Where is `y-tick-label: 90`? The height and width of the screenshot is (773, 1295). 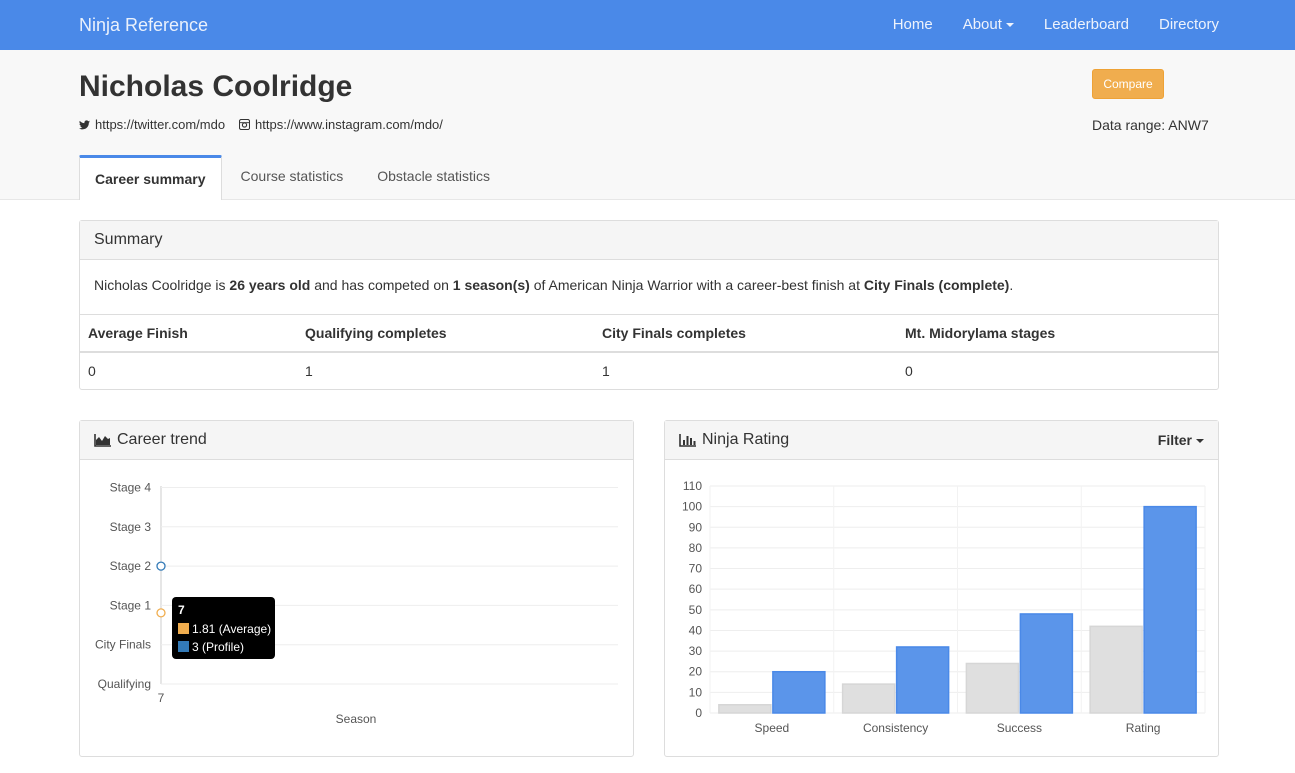 y-tick-label: 90 is located at coordinates (696, 527).